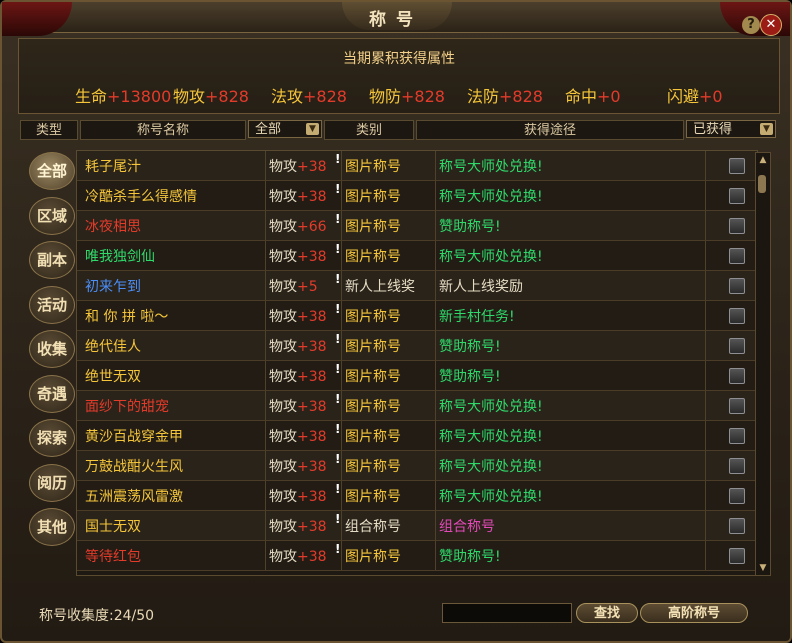  I want to click on table-row: 面纱下的甜宠 物攻+38! 图片称号 称号大师处兑换!, so click(417, 406).